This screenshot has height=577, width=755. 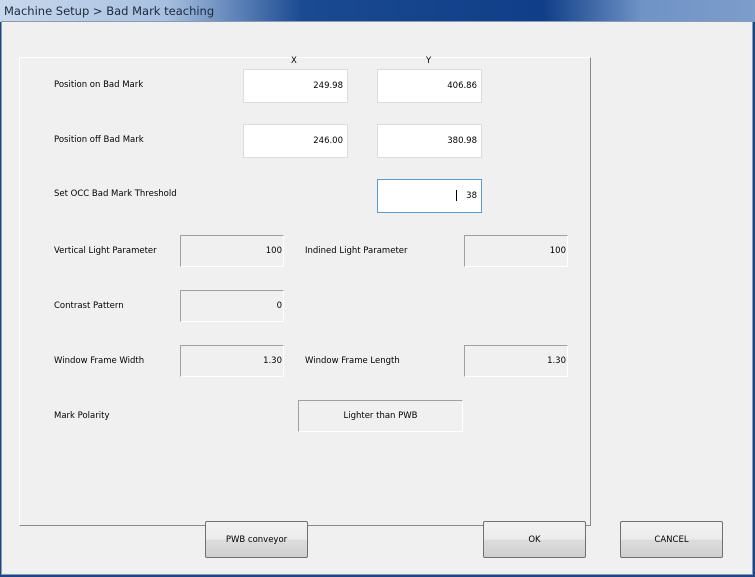 I want to click on contrast-label: Contrast Pattern, so click(x=89, y=306).